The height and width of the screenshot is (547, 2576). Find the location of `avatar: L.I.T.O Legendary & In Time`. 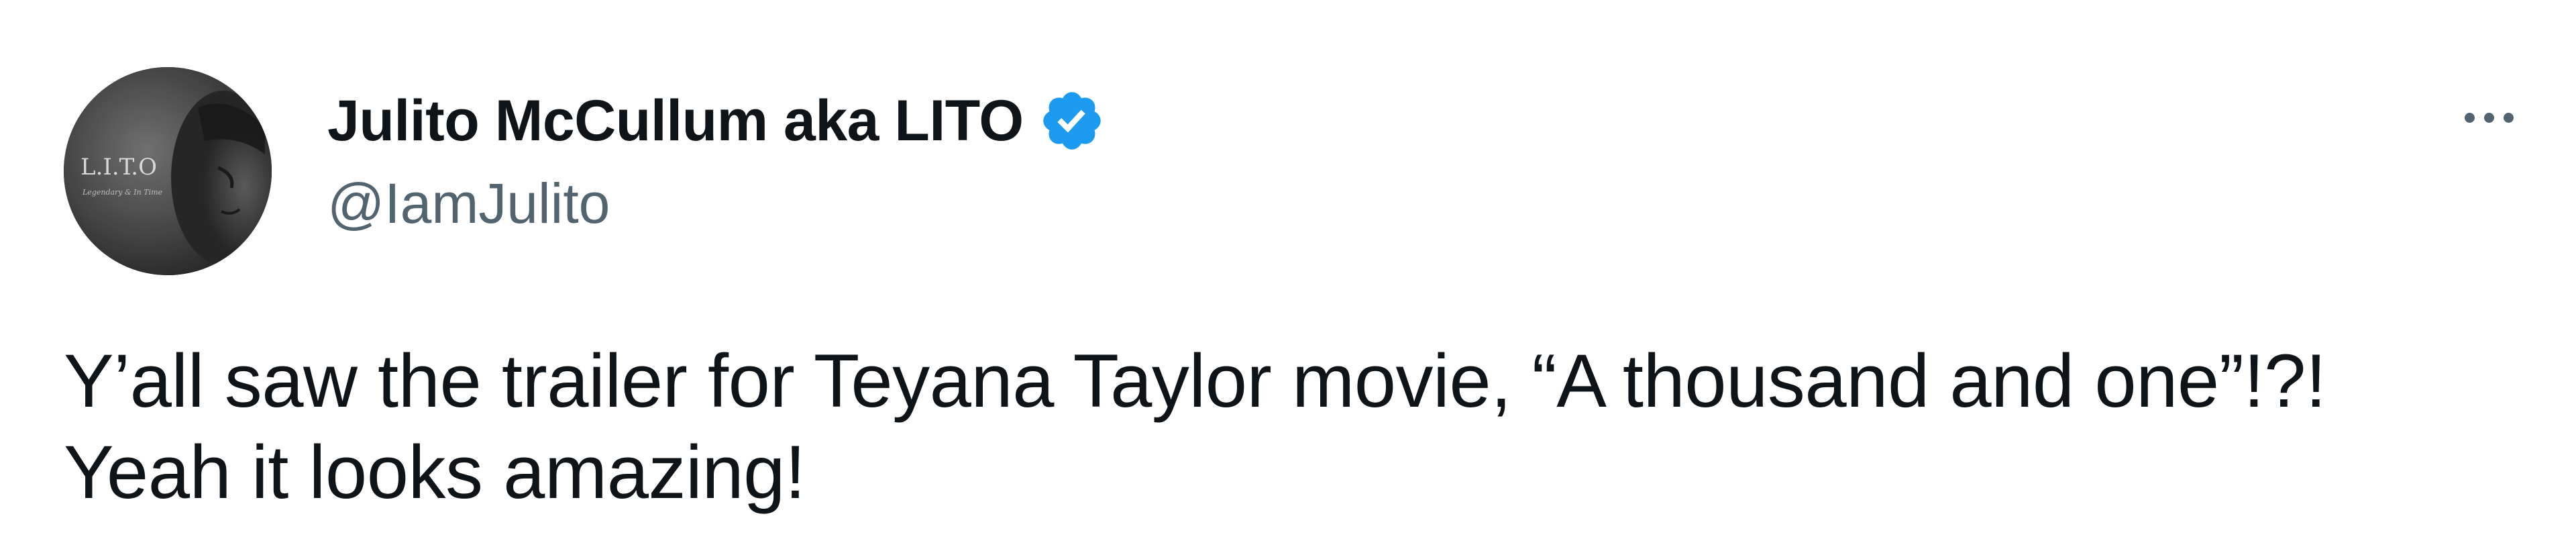

avatar: L.I.T.O Legendary & In Time is located at coordinates (168, 171).